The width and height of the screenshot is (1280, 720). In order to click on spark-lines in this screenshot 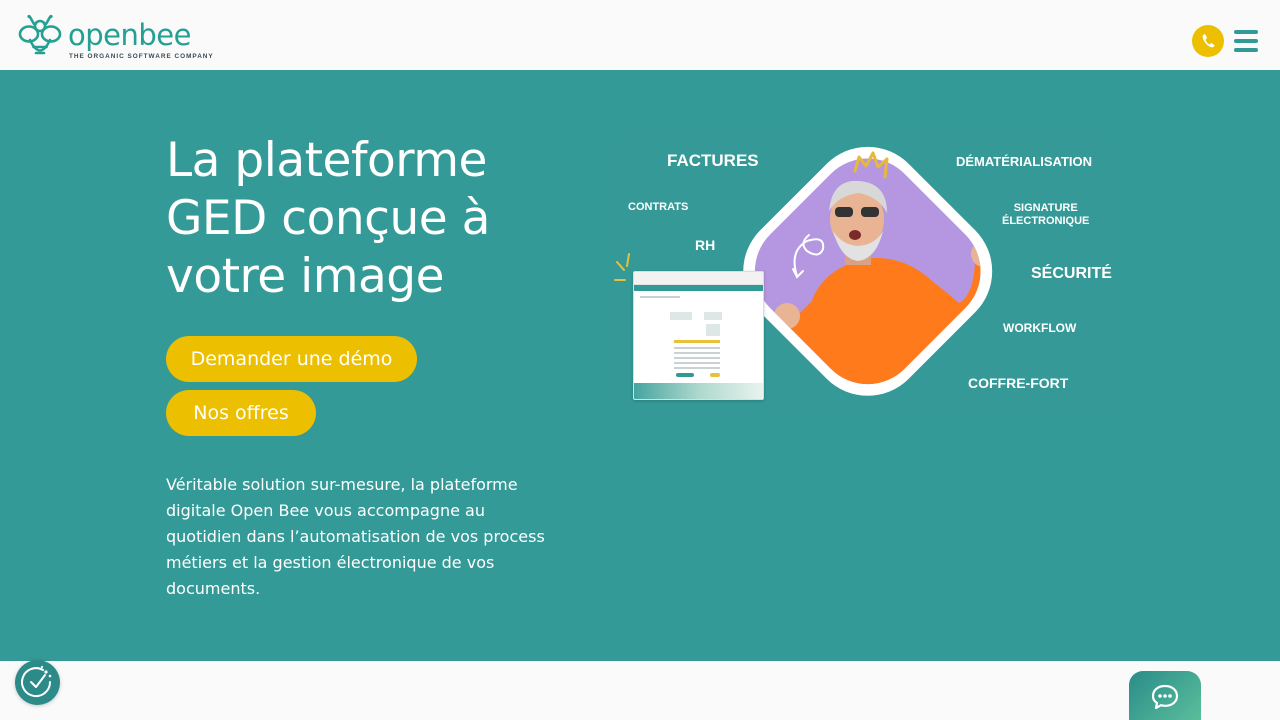, I will do `click(622, 267)`.